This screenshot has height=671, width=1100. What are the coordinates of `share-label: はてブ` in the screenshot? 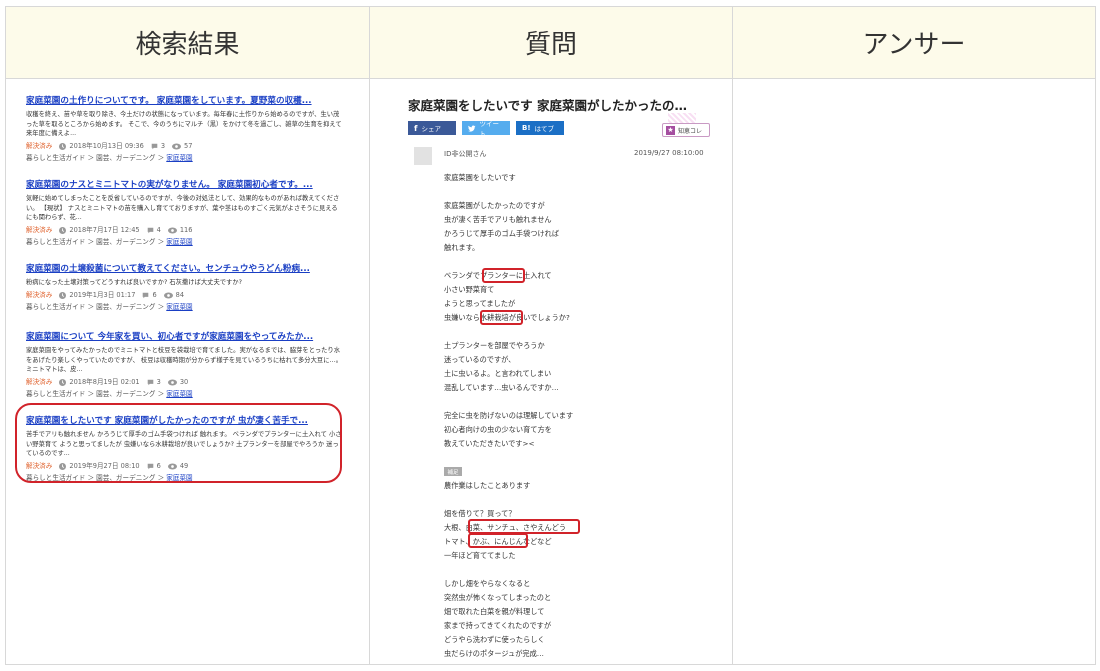 It's located at (544, 129).